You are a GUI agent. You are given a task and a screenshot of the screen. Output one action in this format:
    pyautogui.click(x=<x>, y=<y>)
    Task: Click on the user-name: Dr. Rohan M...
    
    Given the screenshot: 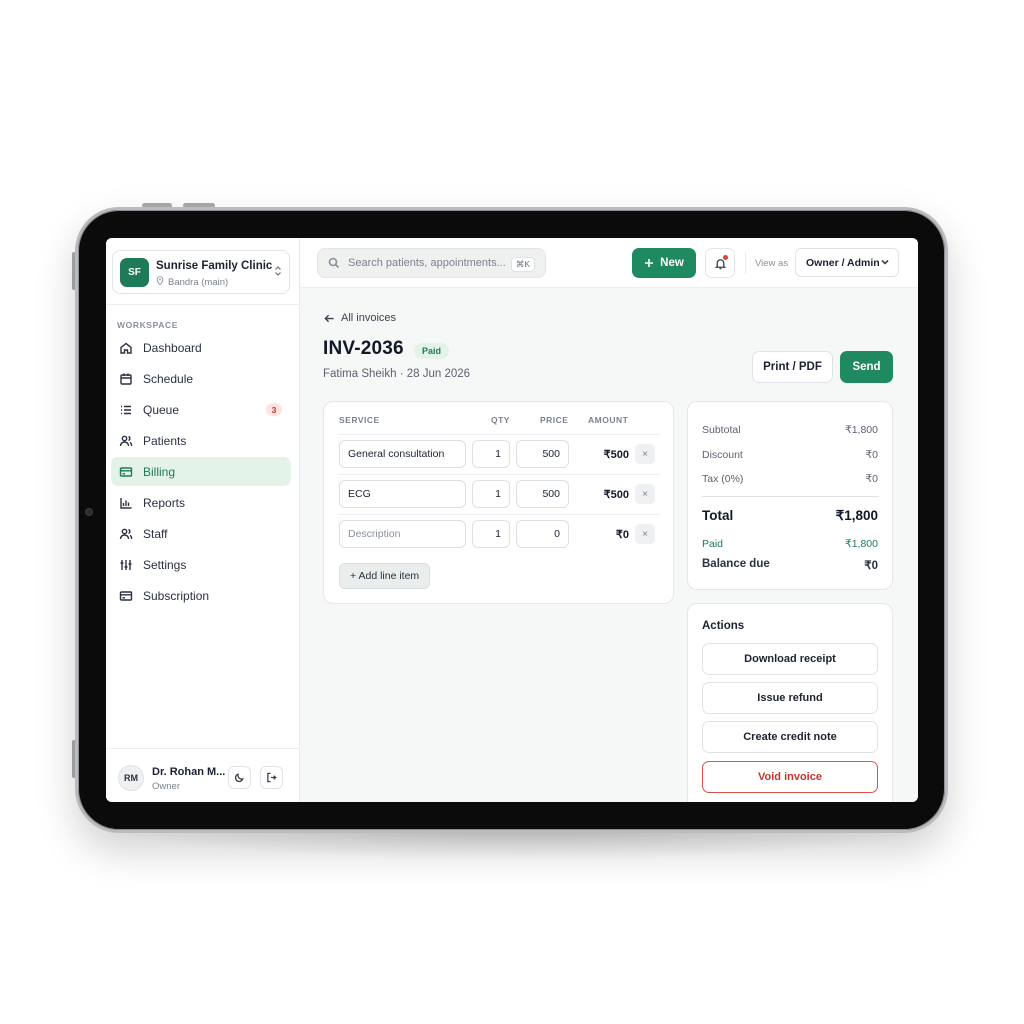 What is the action you would take?
    pyautogui.click(x=189, y=772)
    